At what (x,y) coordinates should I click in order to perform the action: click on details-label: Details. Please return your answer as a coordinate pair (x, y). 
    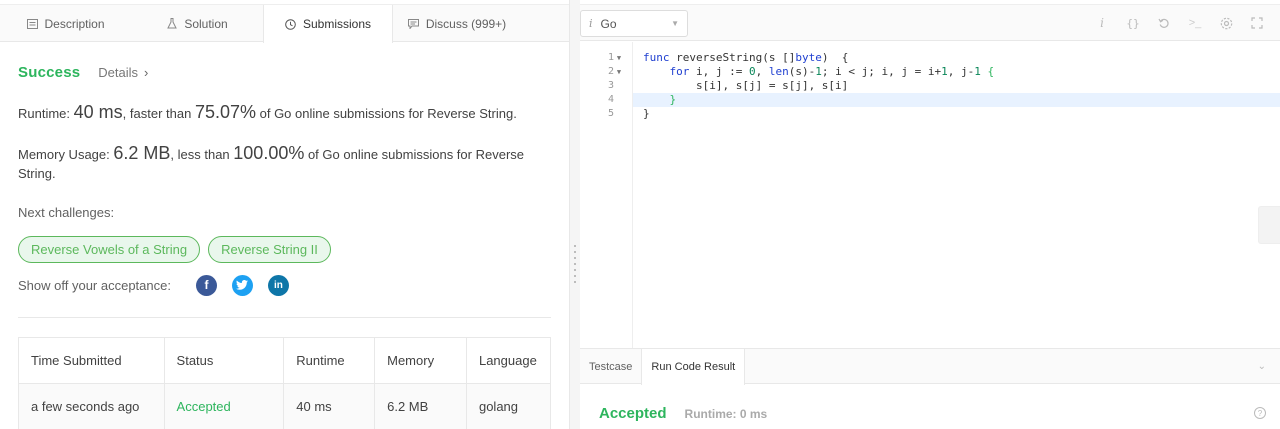
    Looking at the image, I should click on (118, 72).